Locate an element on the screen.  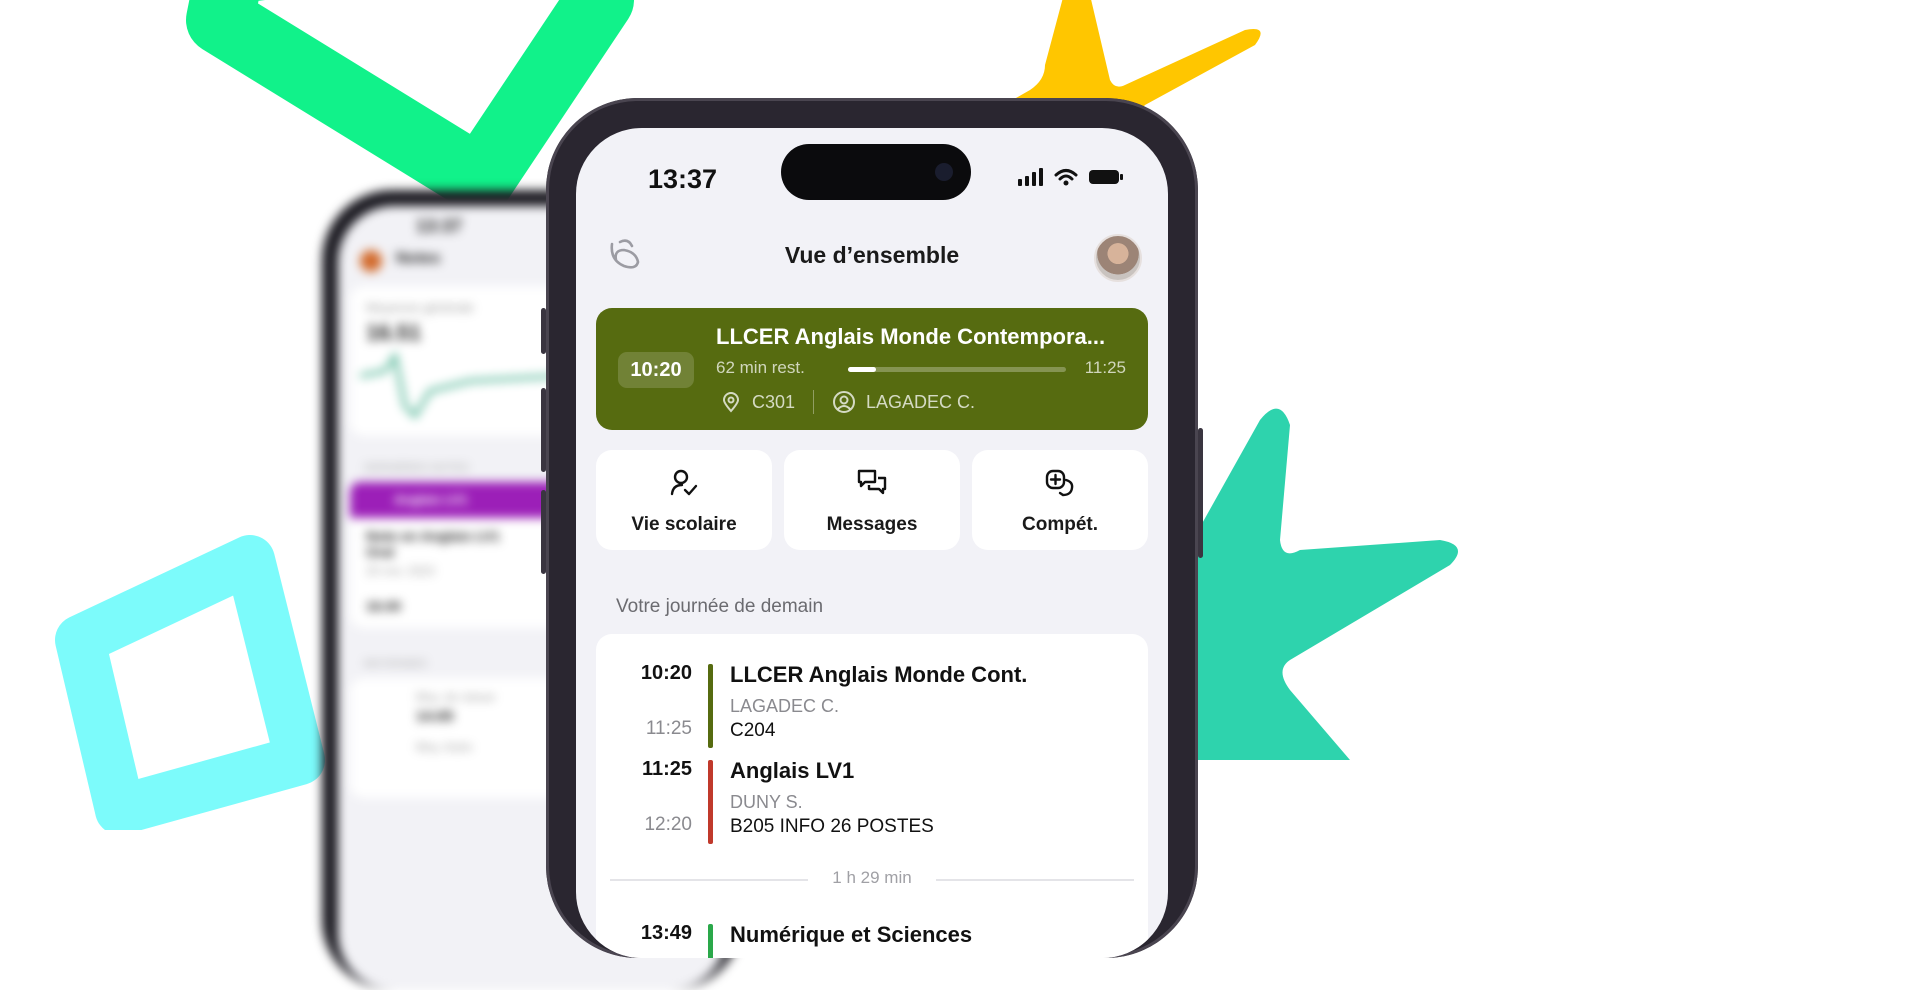
back-recent-label: DERNIÈRES NOTES is located at coordinates (417, 468).